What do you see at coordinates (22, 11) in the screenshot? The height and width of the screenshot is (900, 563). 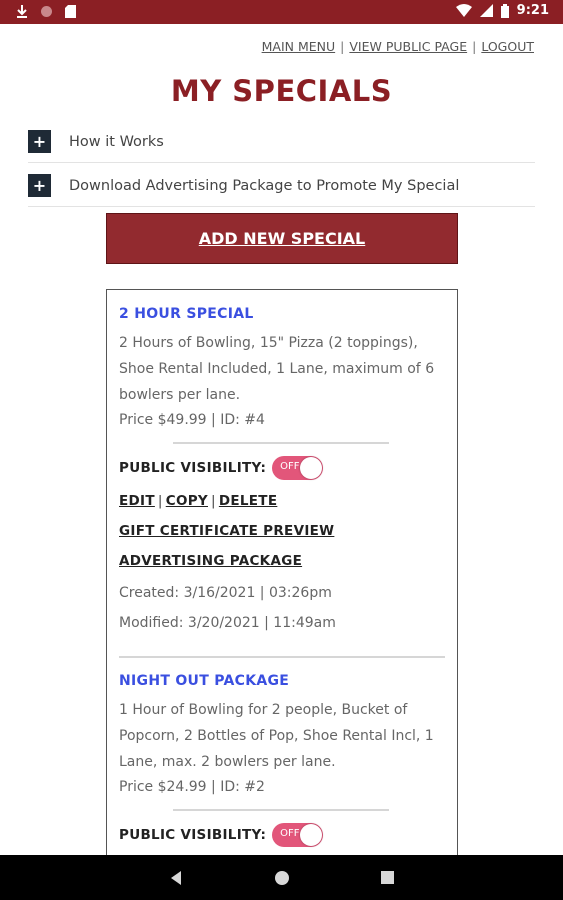 I see `download-icon` at bounding box center [22, 11].